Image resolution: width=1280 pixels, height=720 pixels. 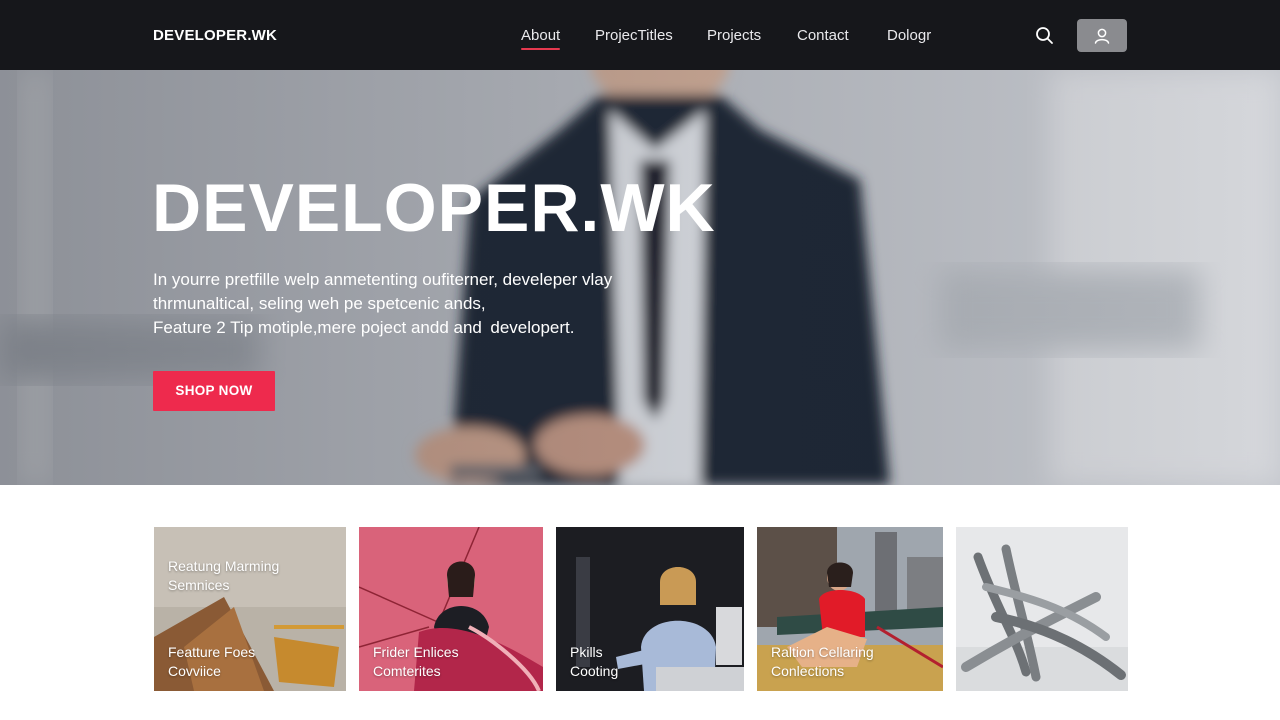 I want to click on card-caption: Frider Enlices Comterites, so click(x=416, y=662).